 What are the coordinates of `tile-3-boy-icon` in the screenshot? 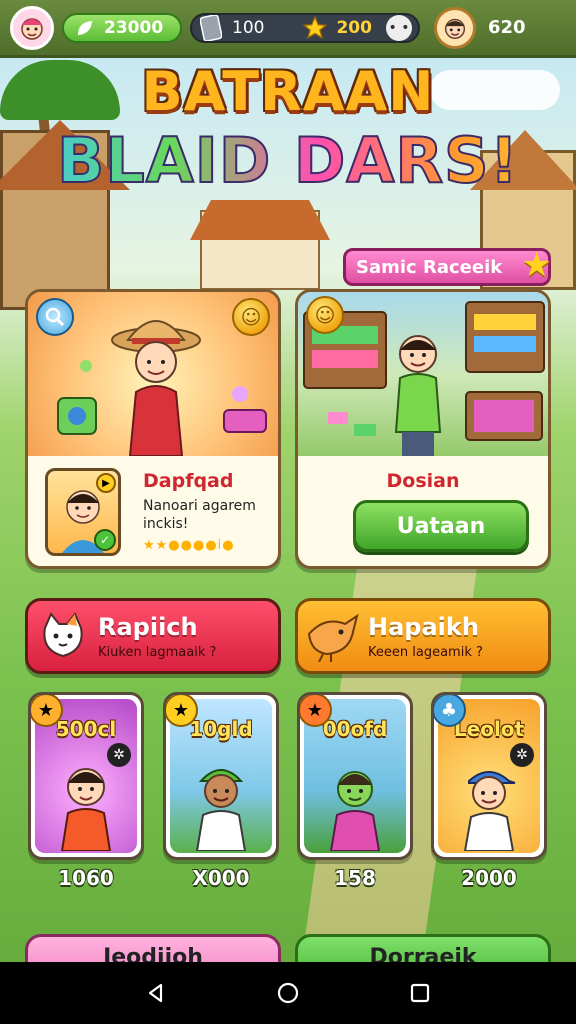 It's located at (355, 811).